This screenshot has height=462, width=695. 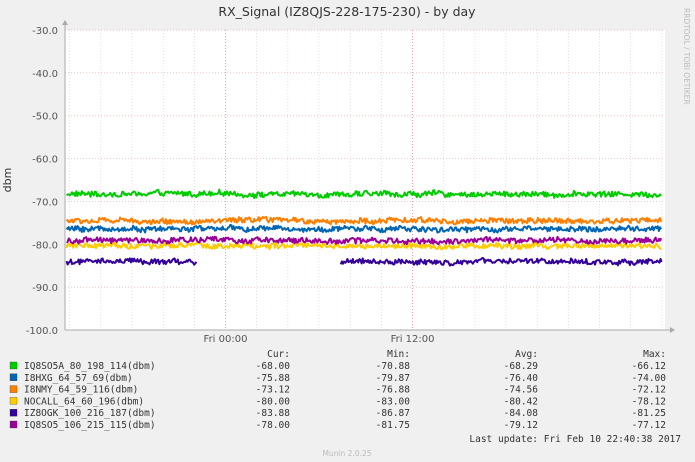 What do you see at coordinates (413, 339) in the screenshot?
I see `x-tick-label: Fri 12:00` at bounding box center [413, 339].